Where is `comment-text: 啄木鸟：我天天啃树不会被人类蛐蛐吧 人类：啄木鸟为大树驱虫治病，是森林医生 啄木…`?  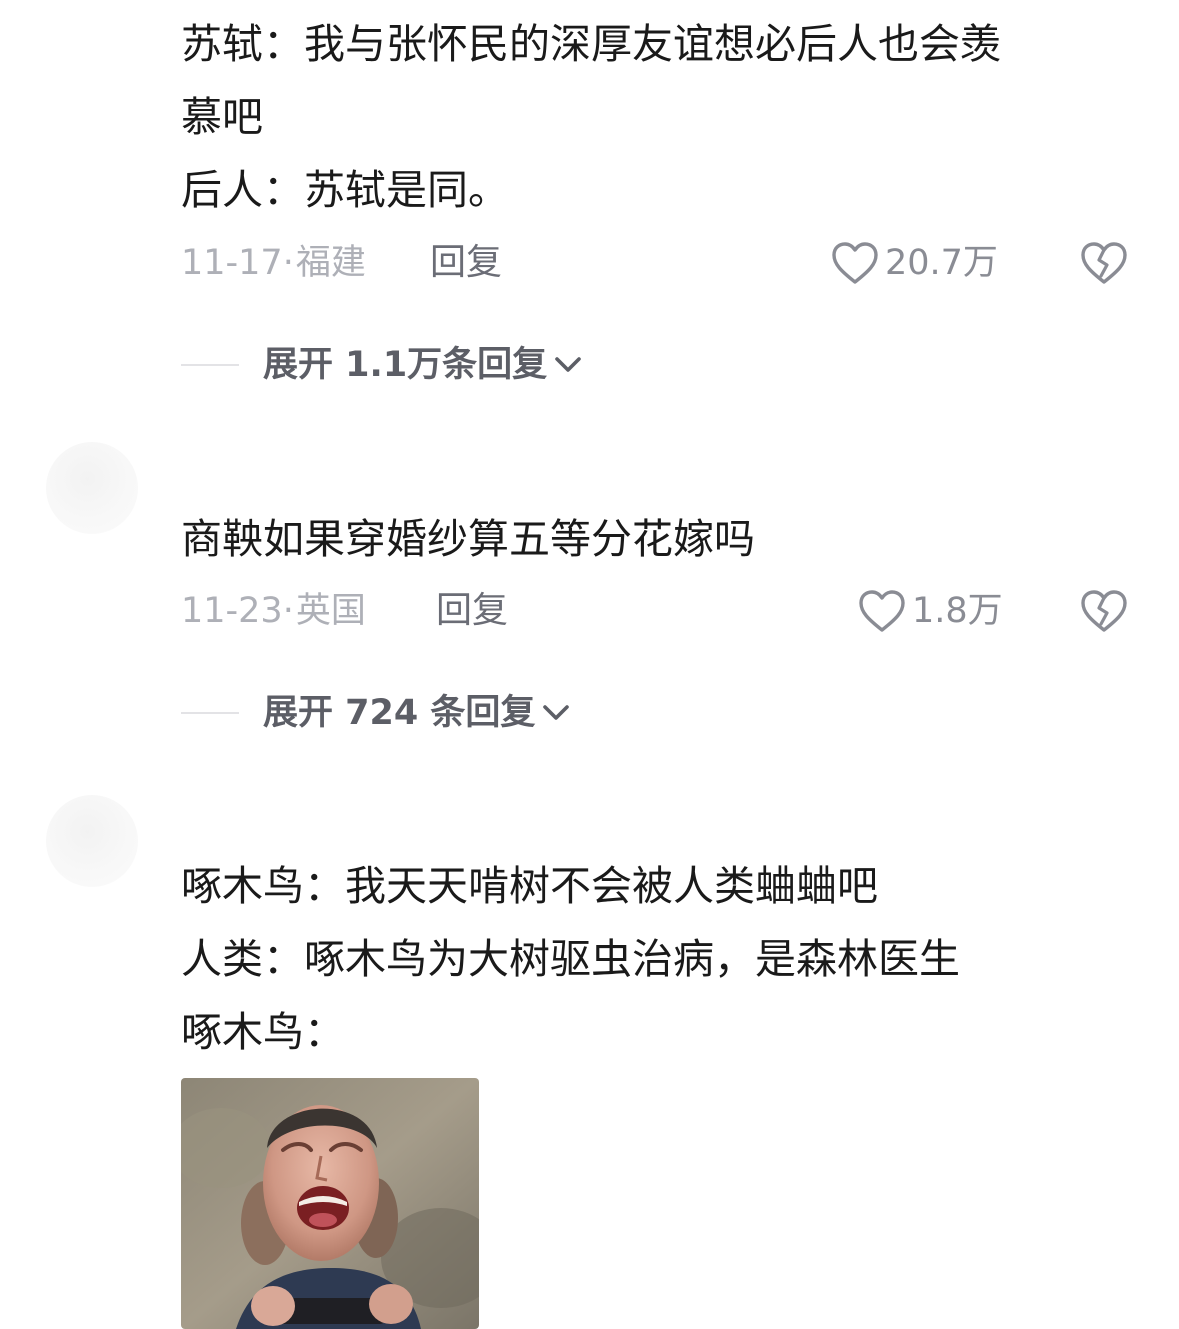 comment-text: 啄木鸟：我天天啃树不会被人类蛐蛐吧 人类：啄木鸟为大树驱虫治病，是森林医生 啄木… is located at coordinates (570, 959).